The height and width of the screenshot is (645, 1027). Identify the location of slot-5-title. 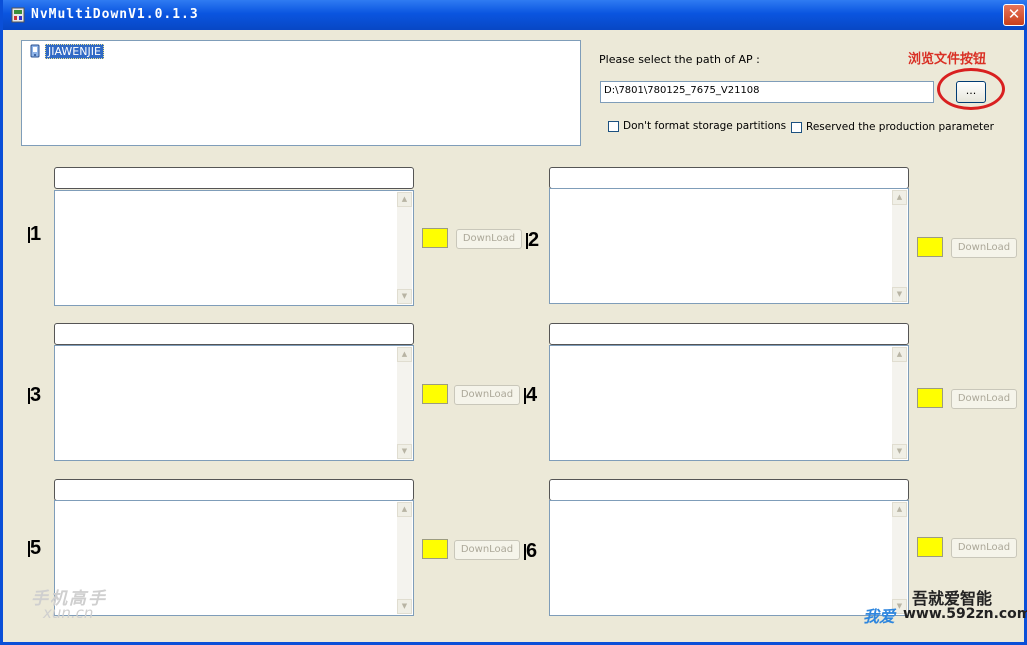
(234, 490).